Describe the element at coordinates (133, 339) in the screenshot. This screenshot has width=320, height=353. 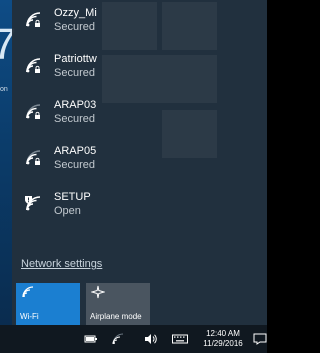
I see `taskbar: 12:40 AM 11/29/2016` at that location.